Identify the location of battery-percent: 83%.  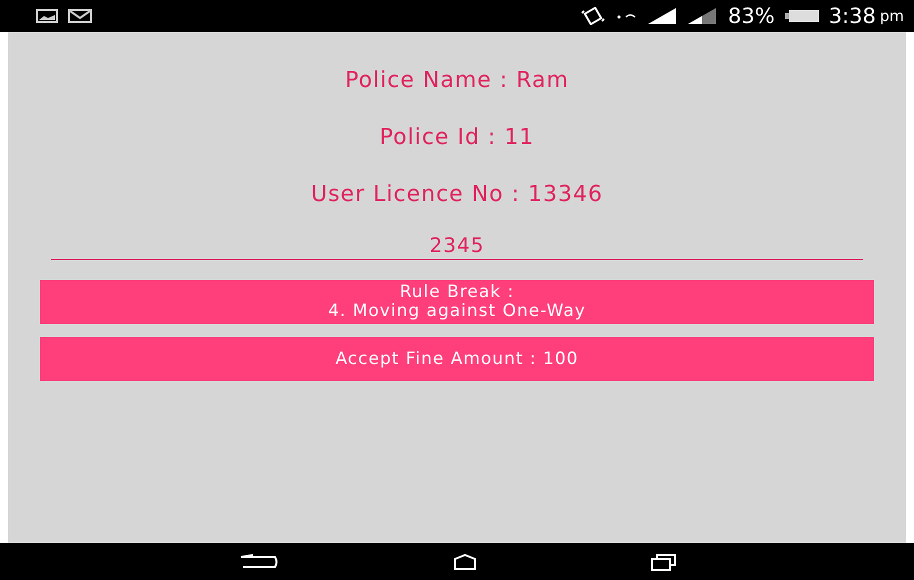
(751, 16).